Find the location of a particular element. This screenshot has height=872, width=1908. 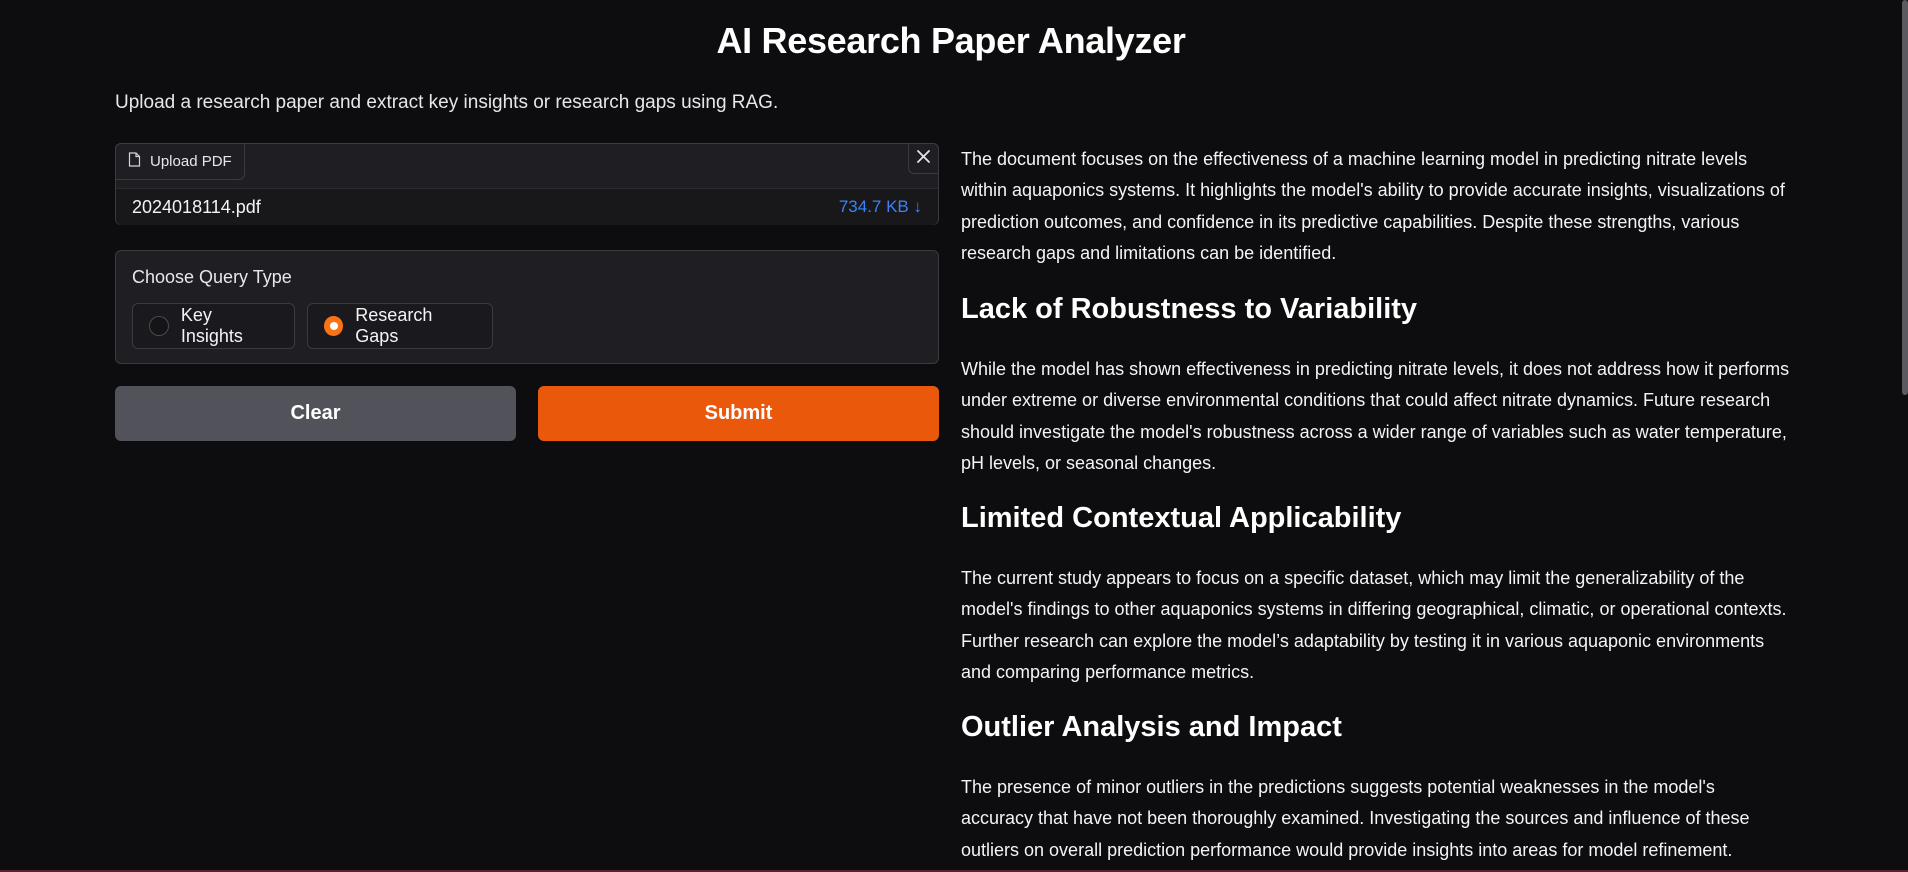

radio-key-insights: Key Insights is located at coordinates (213, 326).